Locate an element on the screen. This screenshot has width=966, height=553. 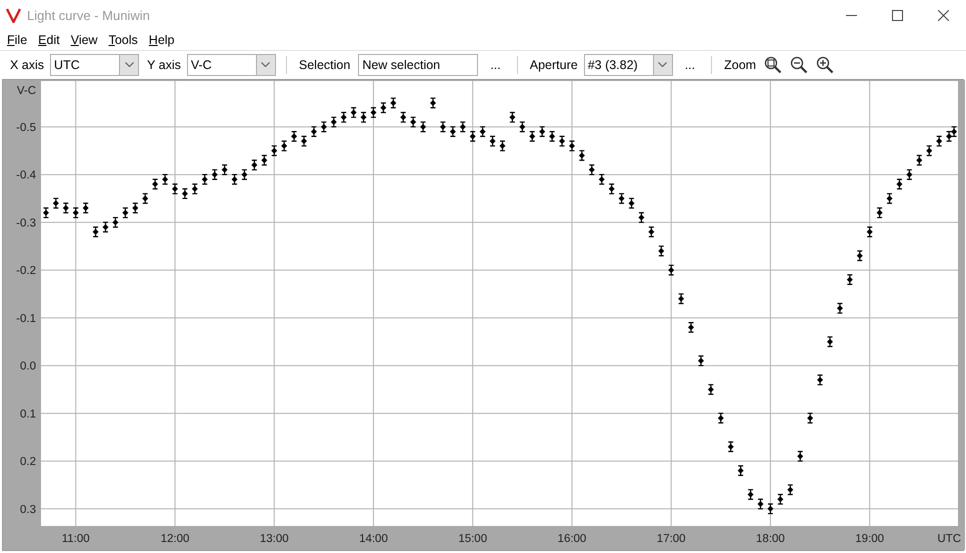
dropdown: #3 (3.82) is located at coordinates (628, 65).